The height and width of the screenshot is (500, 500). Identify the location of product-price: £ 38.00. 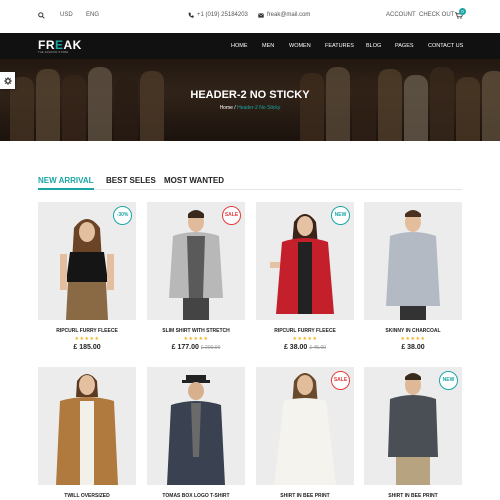
(413, 347).